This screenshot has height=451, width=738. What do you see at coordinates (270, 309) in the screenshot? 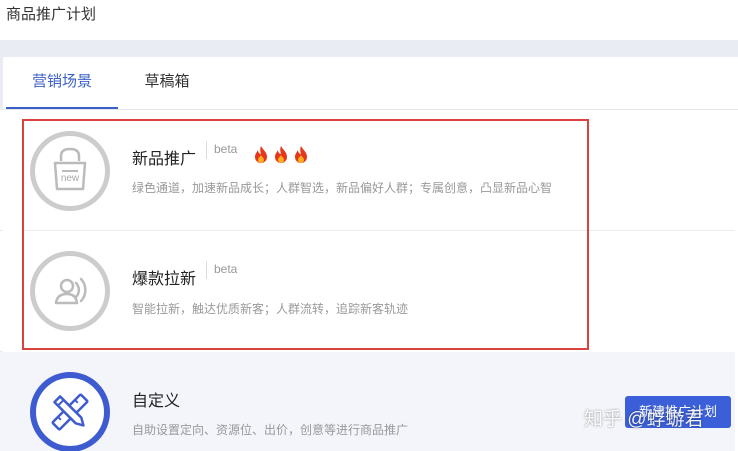
I see `scene-description: 智能拉新，触达优质新客；人群流转，追踪新客轨迹` at bounding box center [270, 309].